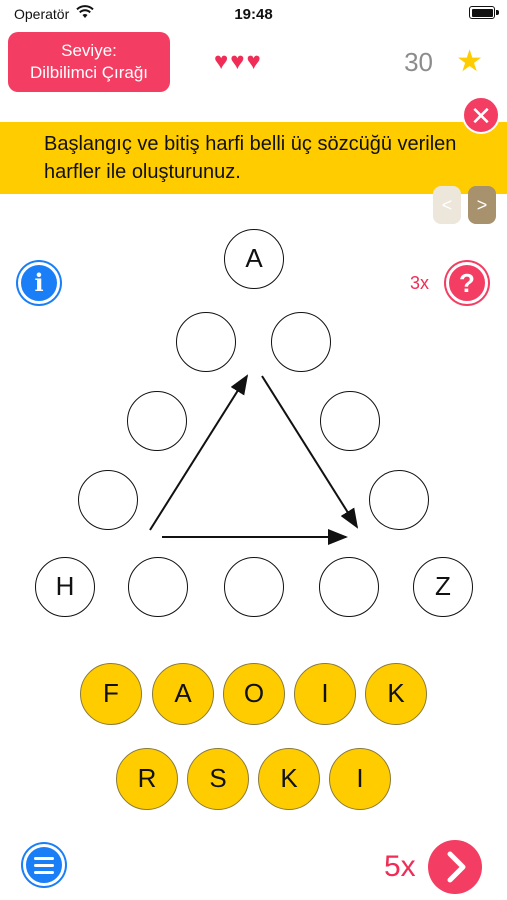 This screenshot has width=507, height=900. Describe the element at coordinates (400, 866) in the screenshot. I see `skip-count: 5x` at that location.